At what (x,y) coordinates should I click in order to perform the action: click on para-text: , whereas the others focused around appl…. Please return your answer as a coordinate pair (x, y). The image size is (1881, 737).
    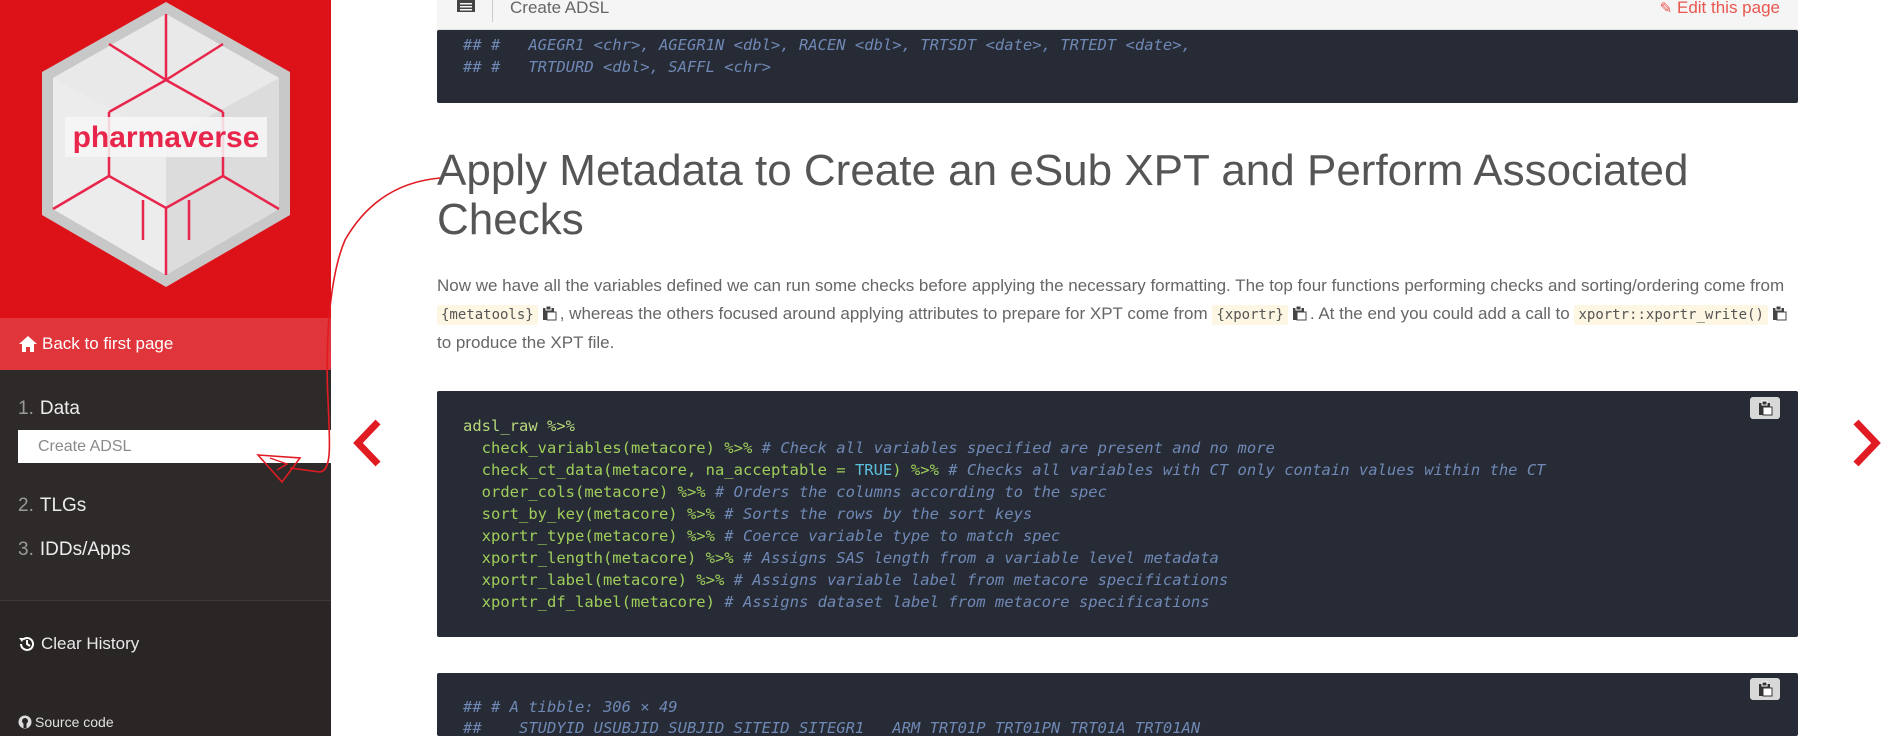
    Looking at the image, I should click on (883, 313).